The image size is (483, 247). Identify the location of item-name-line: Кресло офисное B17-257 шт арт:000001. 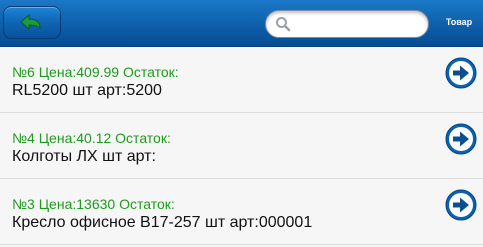
(162, 222).